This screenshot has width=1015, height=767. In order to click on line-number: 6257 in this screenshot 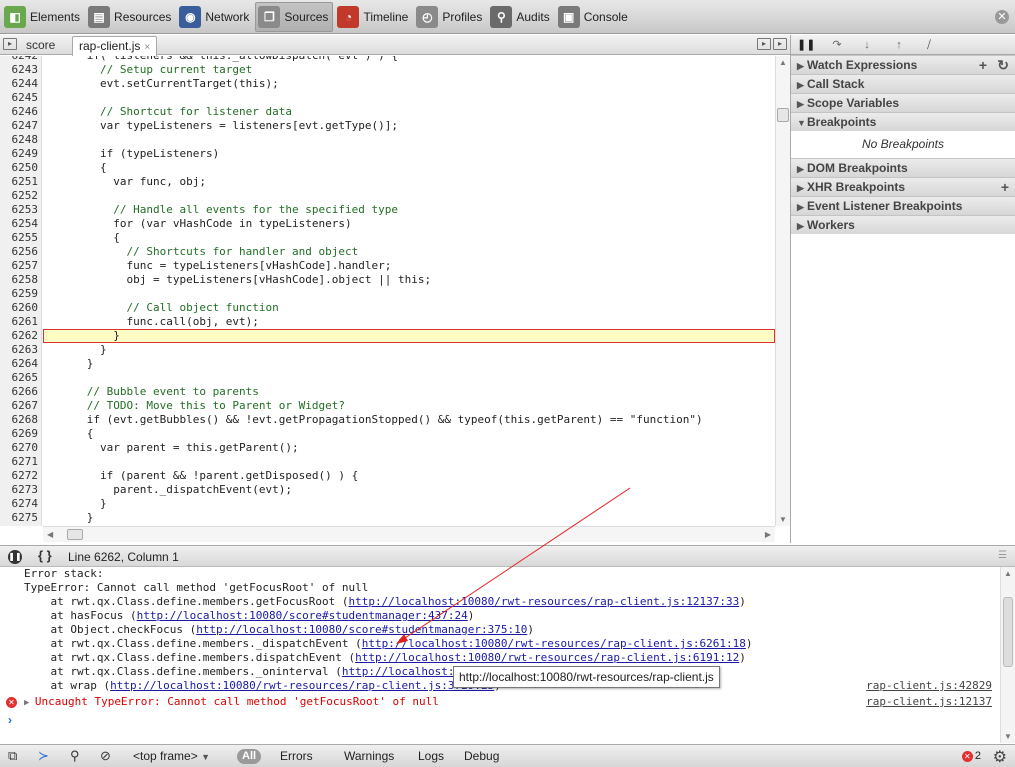, I will do `click(20, 266)`.